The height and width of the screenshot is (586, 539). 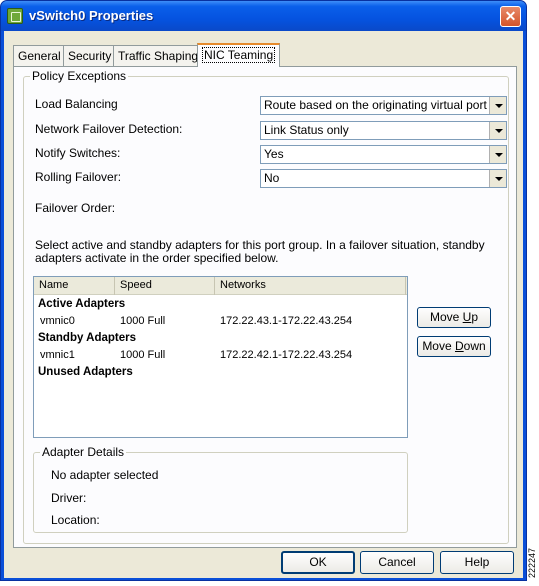 What do you see at coordinates (75, 208) in the screenshot?
I see `failover-order-label: Failover Order:` at bounding box center [75, 208].